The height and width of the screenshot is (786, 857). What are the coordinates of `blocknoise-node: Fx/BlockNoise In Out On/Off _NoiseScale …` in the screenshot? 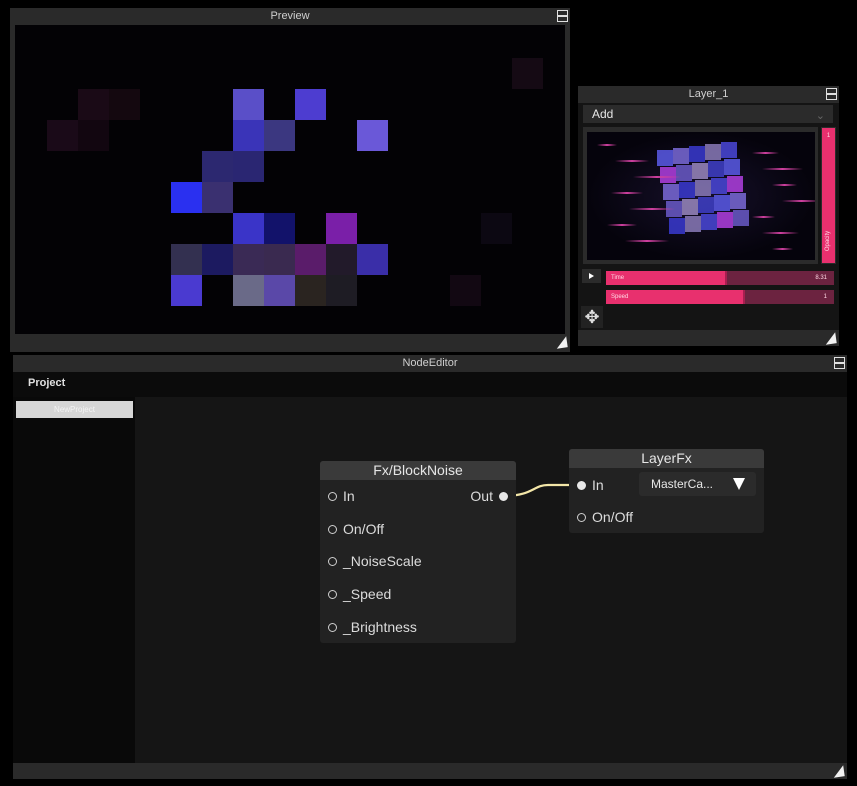 It's located at (418, 552).